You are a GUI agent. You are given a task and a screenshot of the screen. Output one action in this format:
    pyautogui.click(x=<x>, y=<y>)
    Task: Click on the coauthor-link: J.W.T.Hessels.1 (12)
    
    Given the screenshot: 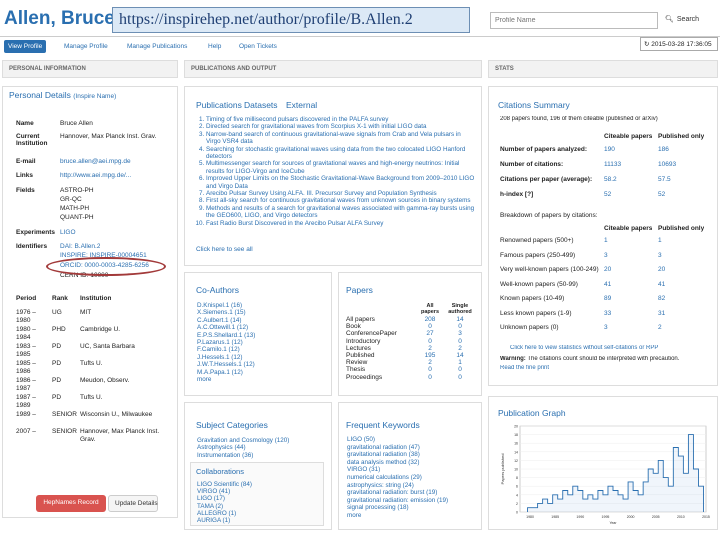 What is the action you would take?
    pyautogui.click(x=262, y=364)
    